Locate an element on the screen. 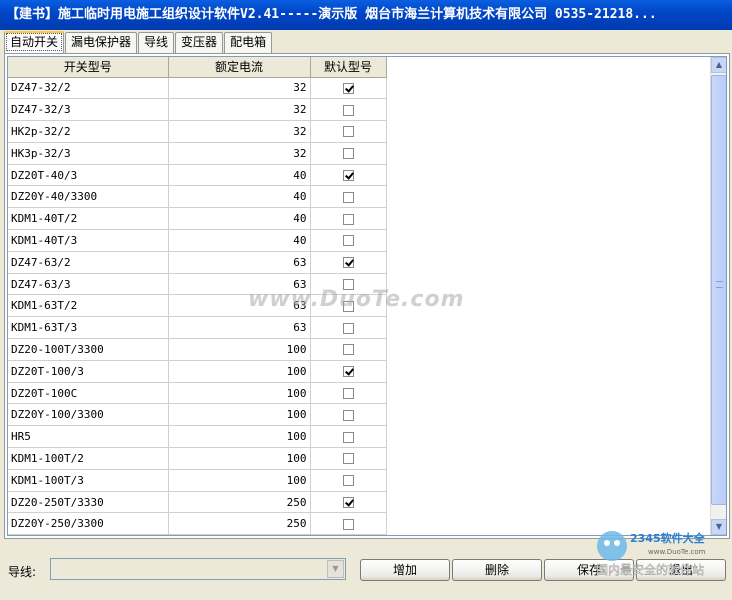 This screenshot has width=732, height=600. table-row: HK3p-32/3 32 is located at coordinates (197, 153).